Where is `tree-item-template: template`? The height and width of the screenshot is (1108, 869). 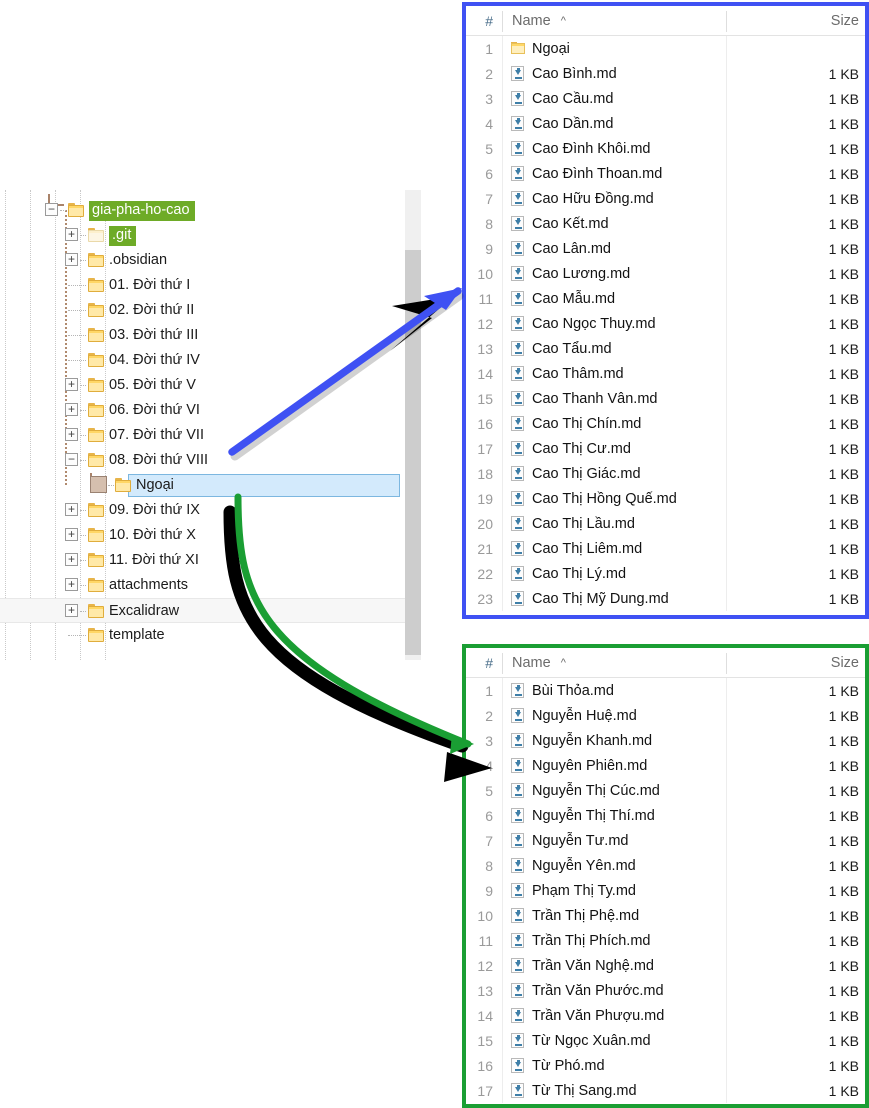 tree-item-template: template is located at coordinates (210, 635).